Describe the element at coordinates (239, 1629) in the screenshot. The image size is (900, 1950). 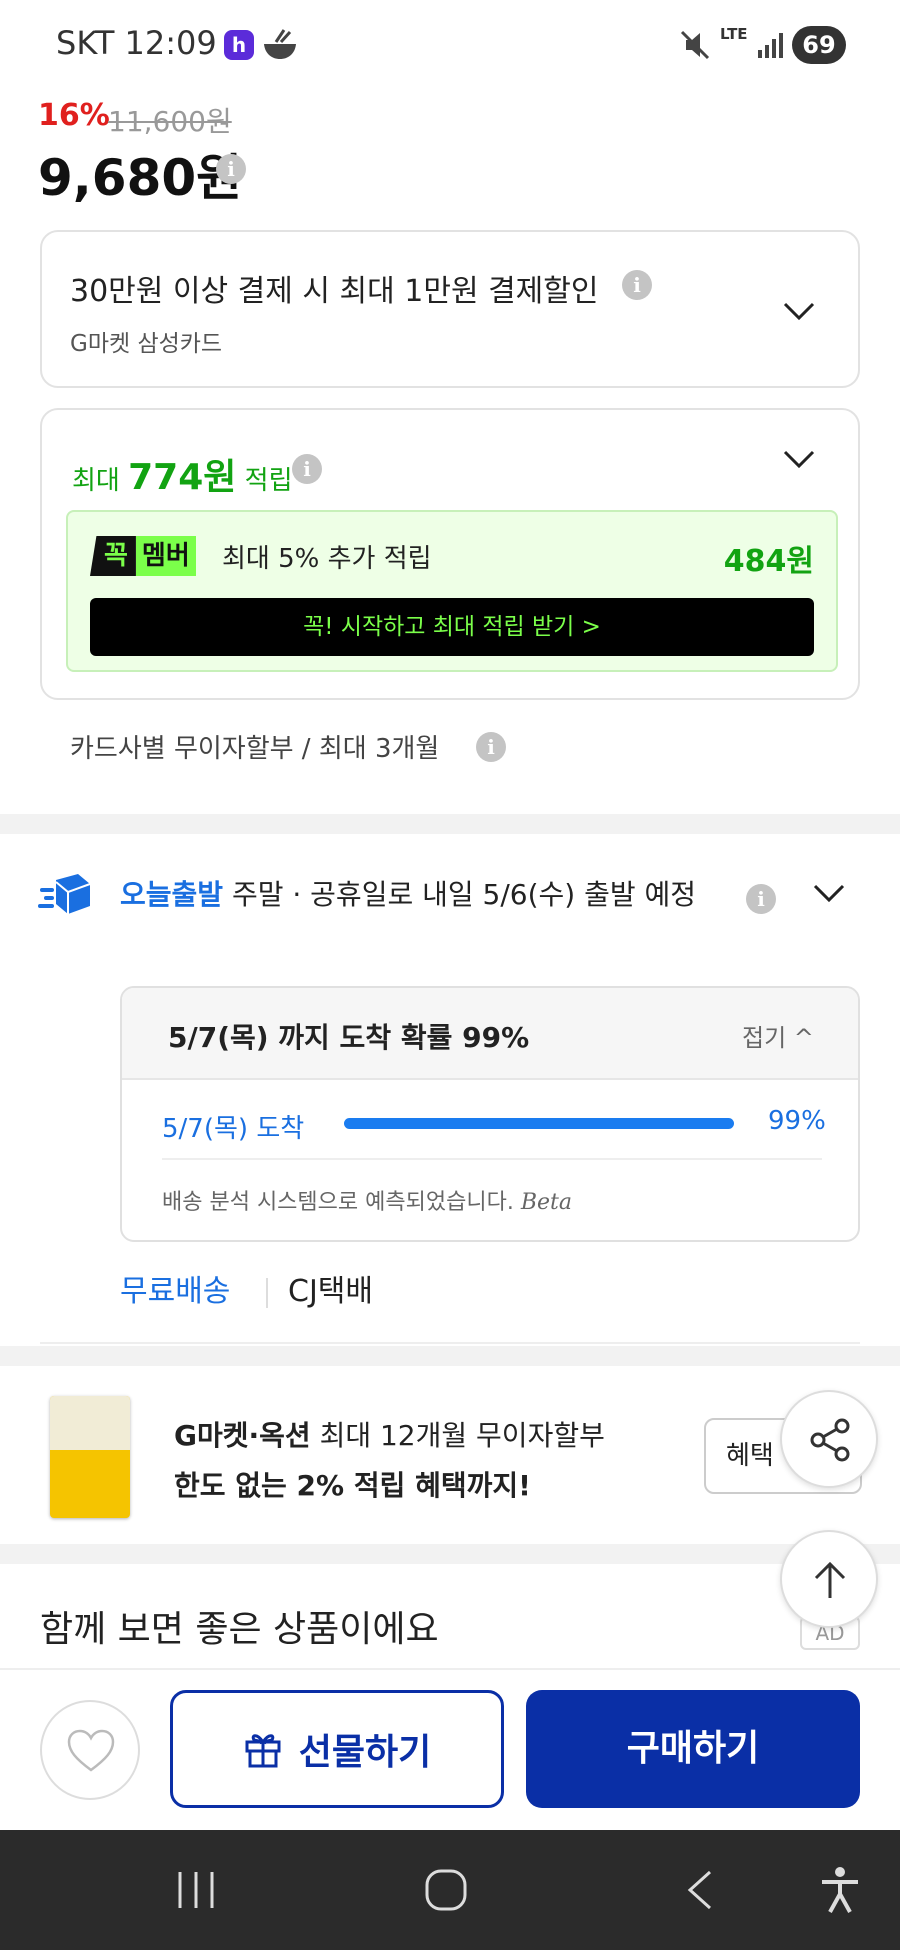
I see `recommend-title: 함께 보면 좋은 상품이에요` at that location.